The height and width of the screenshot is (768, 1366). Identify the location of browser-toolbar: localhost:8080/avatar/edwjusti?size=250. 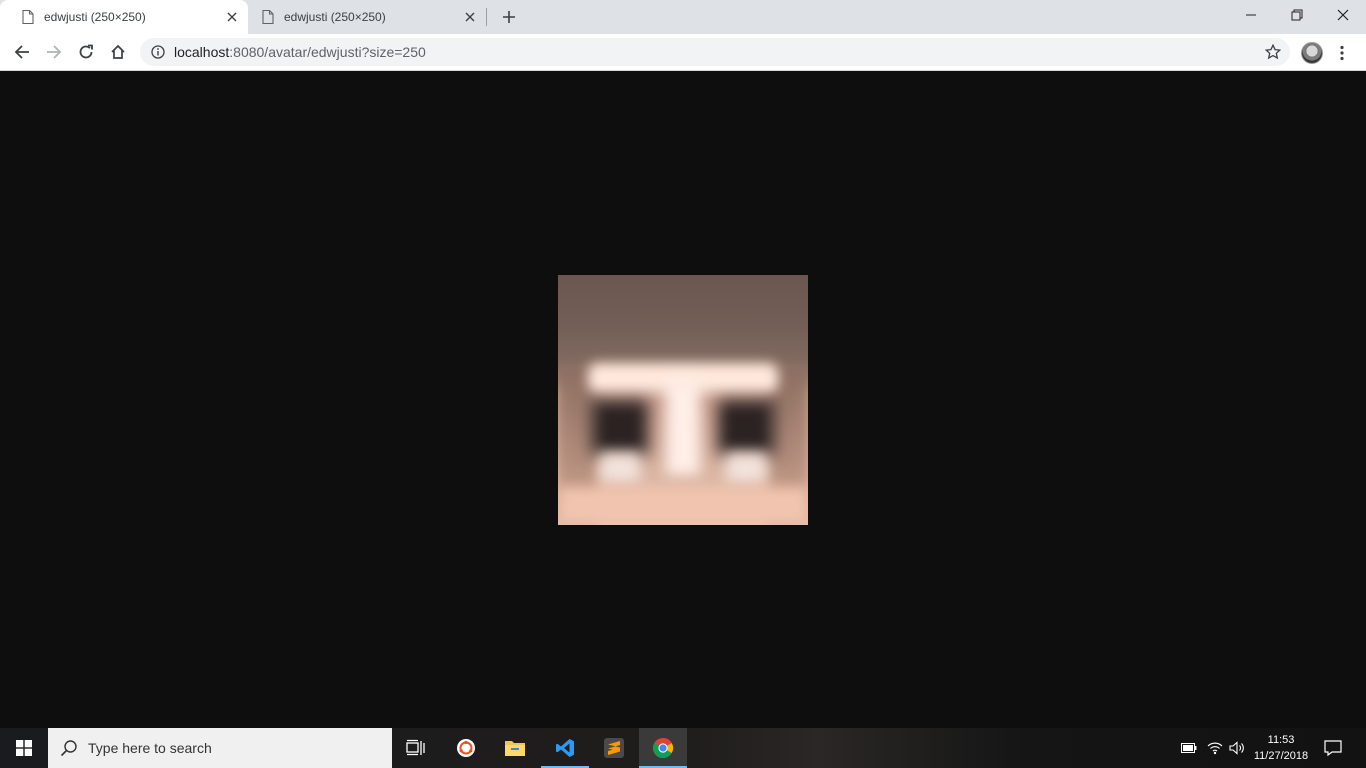
(683, 52).